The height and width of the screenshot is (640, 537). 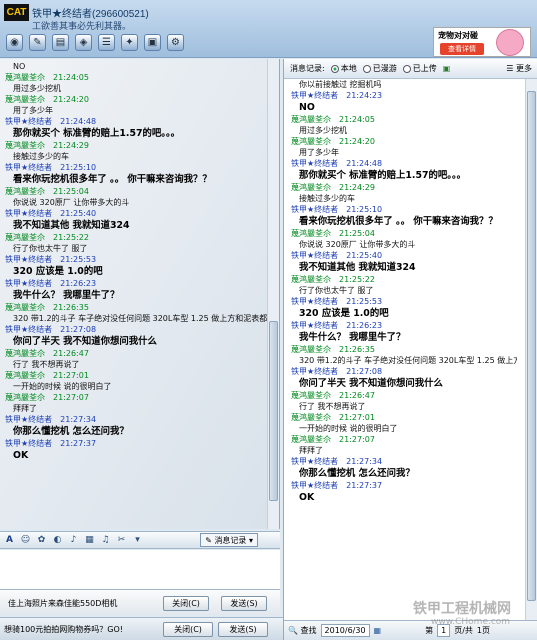 I want to click on screenshot-dropdown-icon: ▾, so click(x=137, y=540).